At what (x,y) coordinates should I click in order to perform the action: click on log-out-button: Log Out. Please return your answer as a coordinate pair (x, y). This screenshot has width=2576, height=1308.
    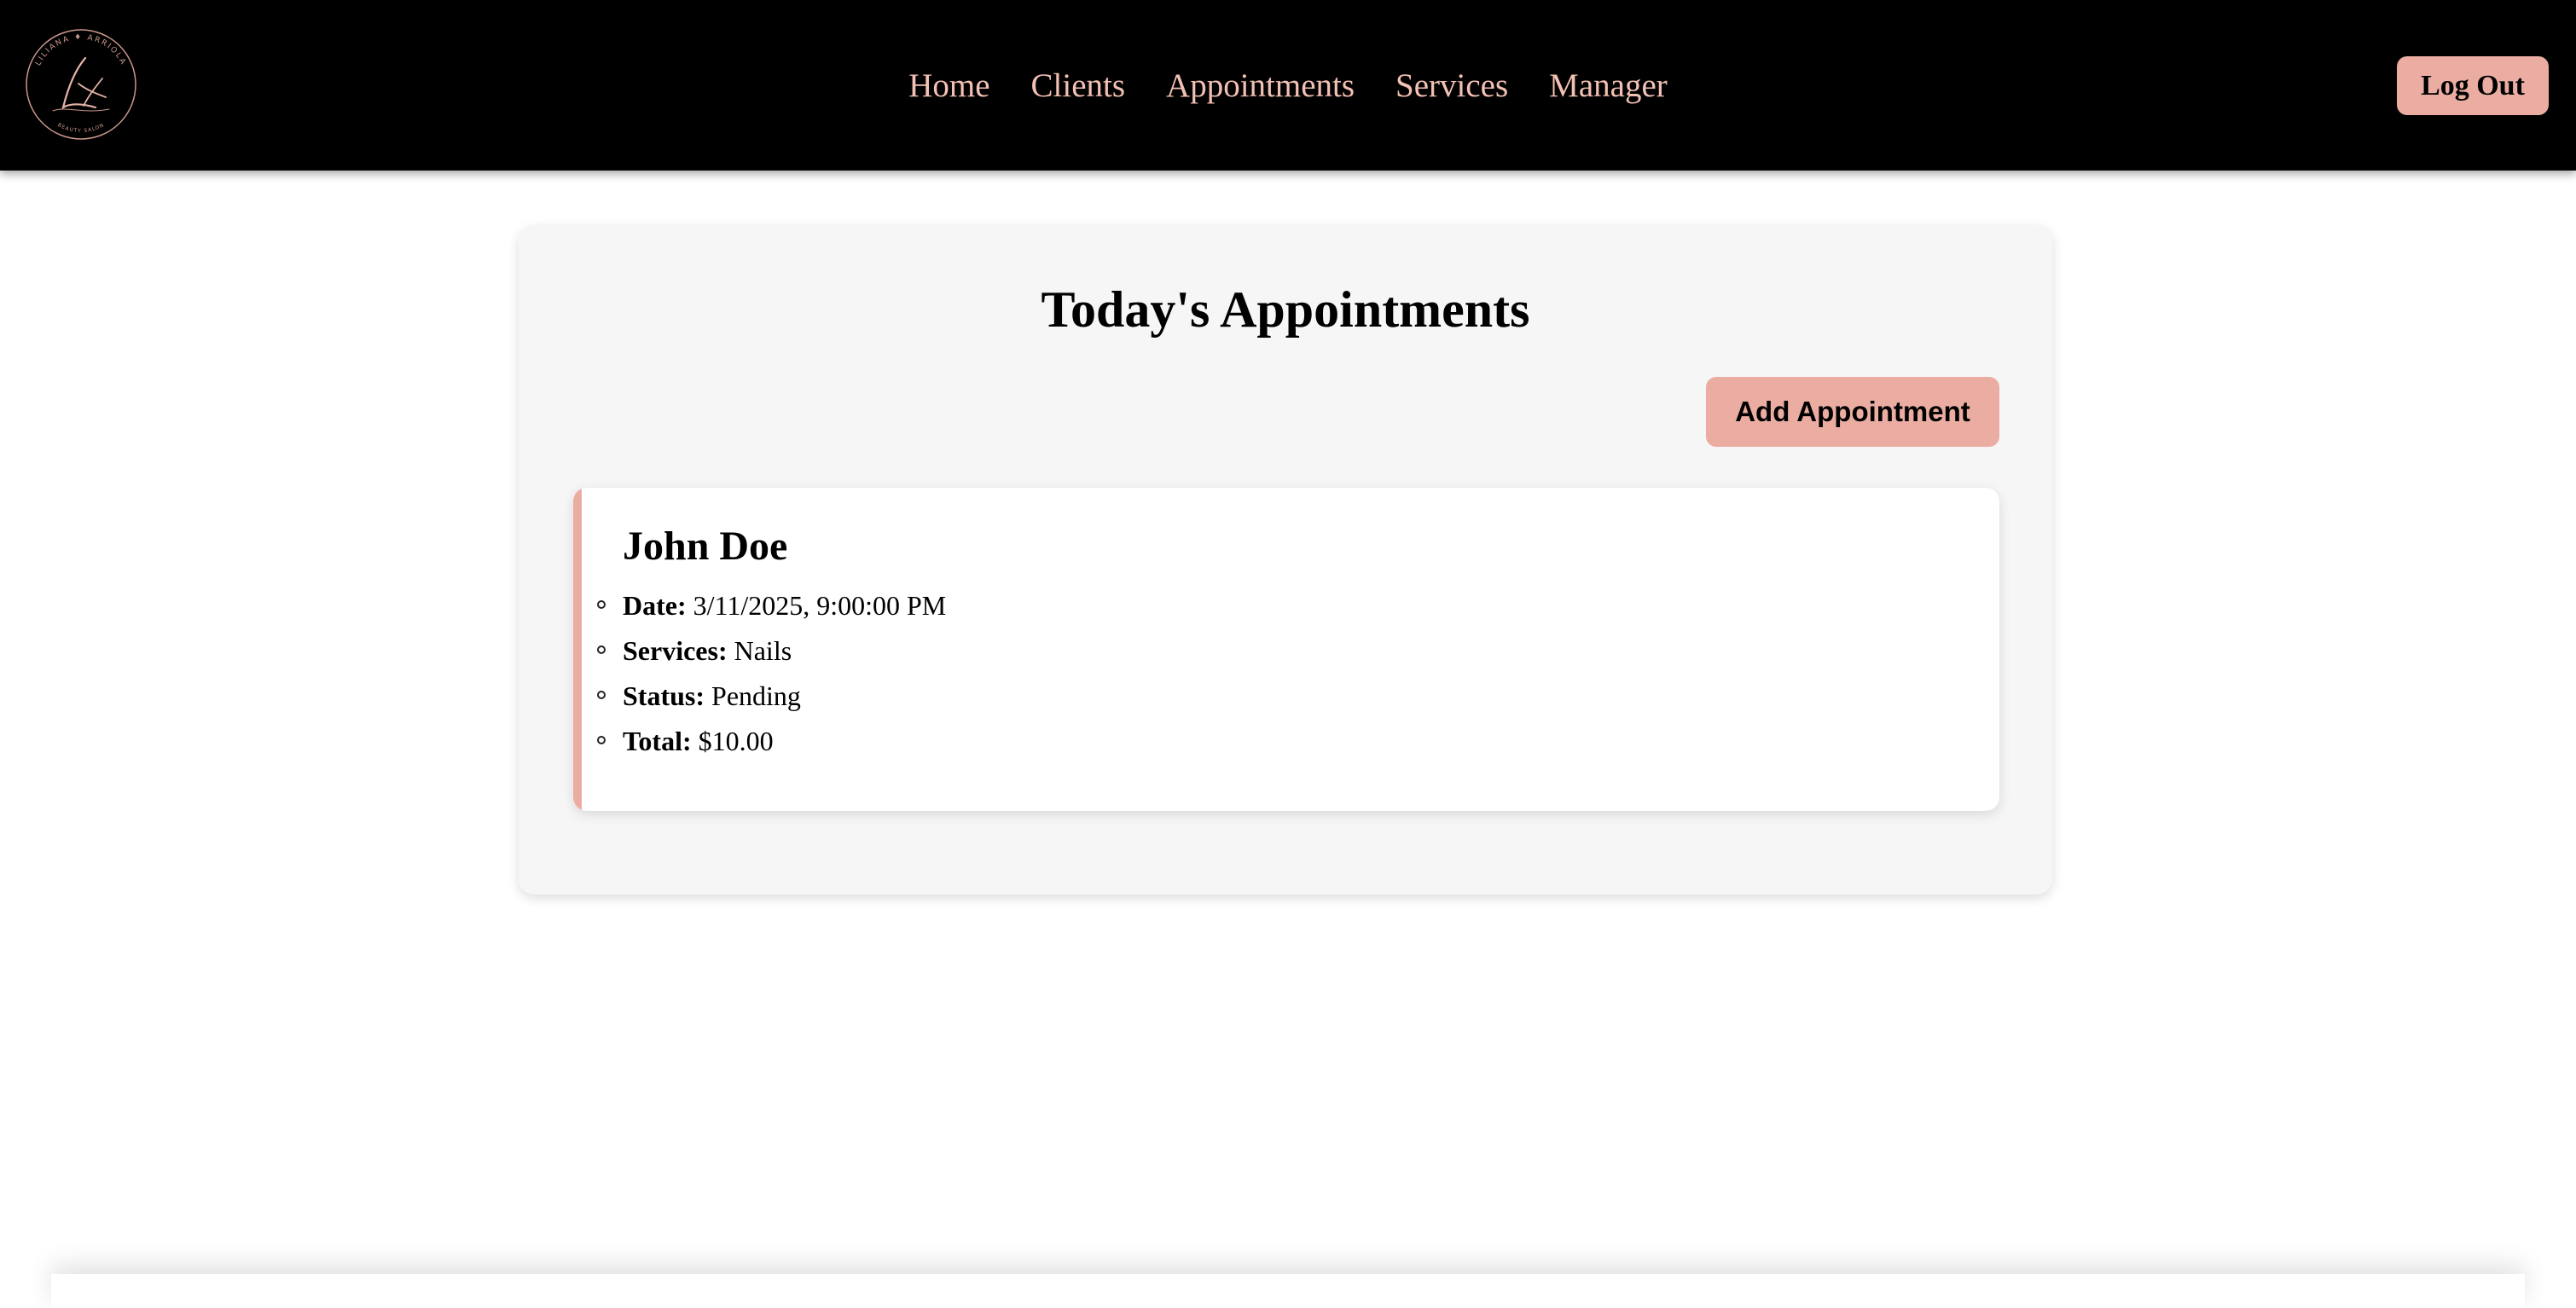
    Looking at the image, I should click on (2473, 85).